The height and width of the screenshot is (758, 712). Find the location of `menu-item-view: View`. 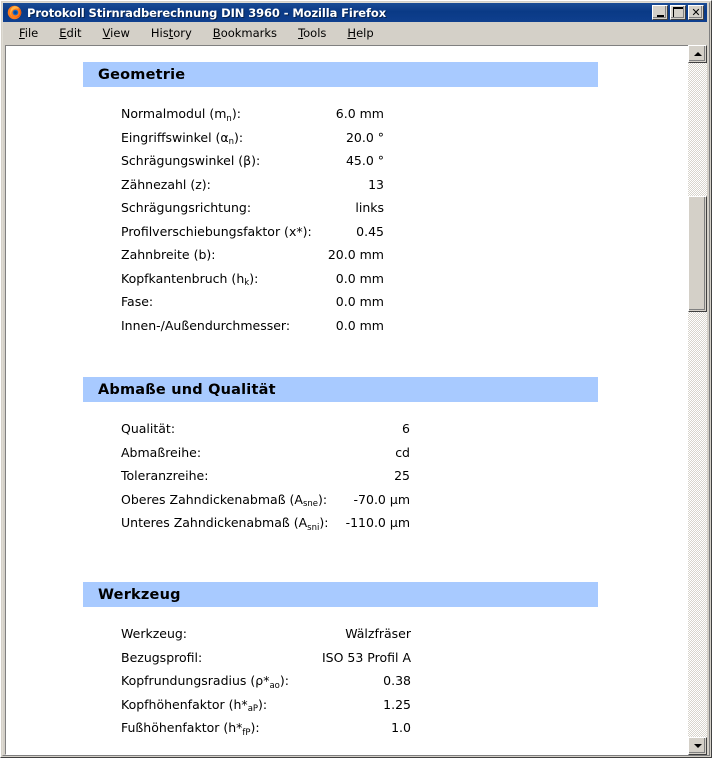

menu-item-view: View is located at coordinates (116, 33).